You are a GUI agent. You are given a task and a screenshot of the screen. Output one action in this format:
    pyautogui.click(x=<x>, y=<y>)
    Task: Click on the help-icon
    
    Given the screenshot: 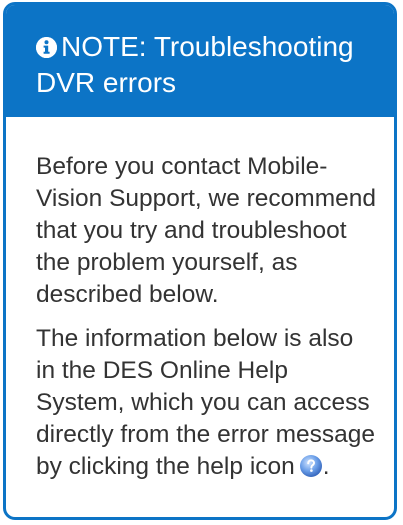 What is the action you would take?
    pyautogui.click(x=311, y=466)
    